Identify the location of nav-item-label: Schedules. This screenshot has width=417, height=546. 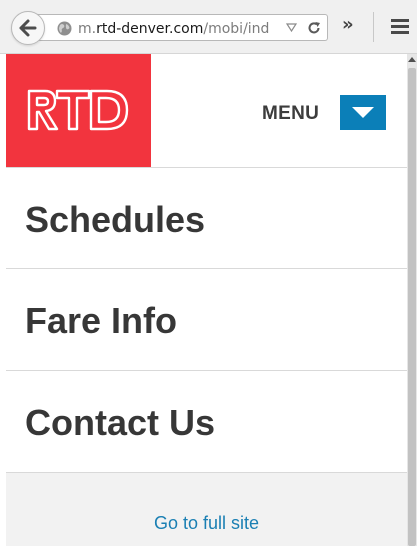
(115, 219).